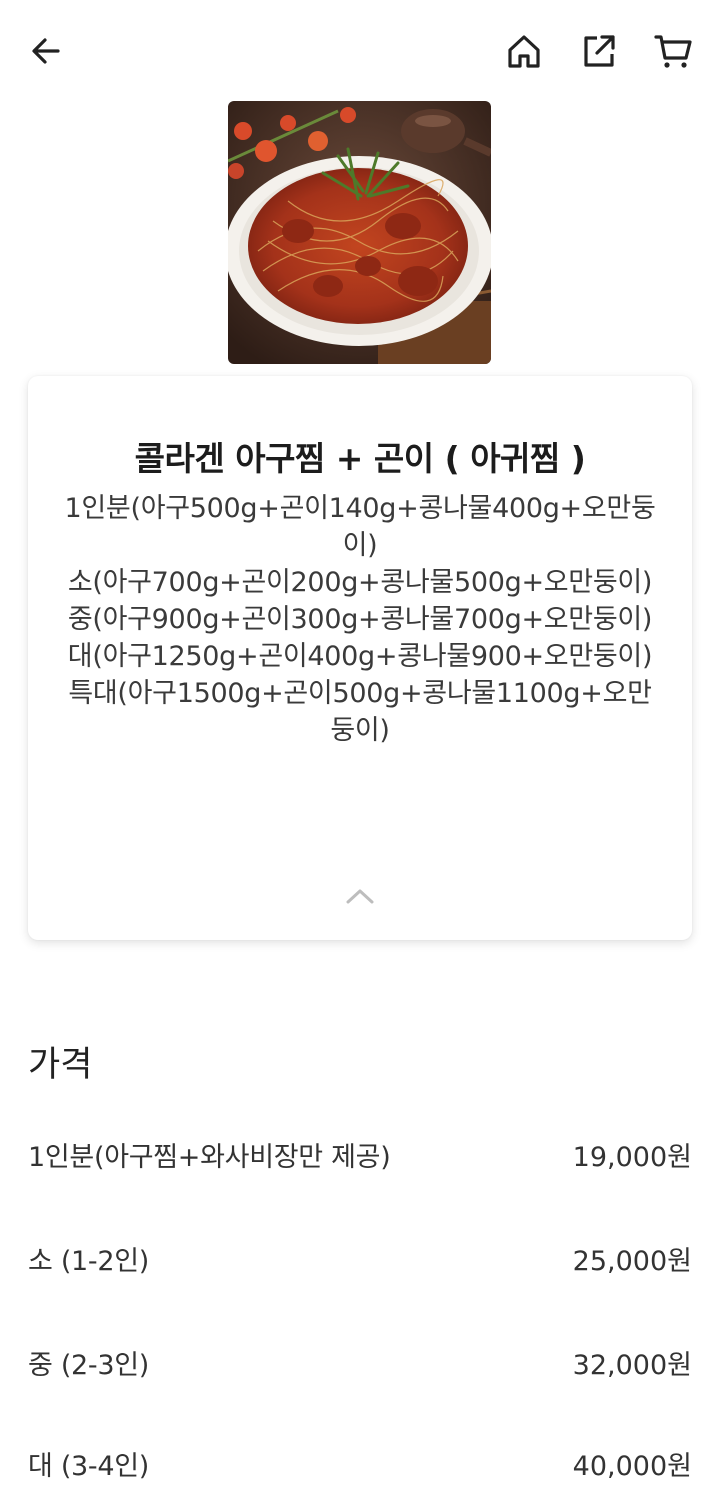 The width and height of the screenshot is (720, 1488). Describe the element at coordinates (360, 458) in the screenshot. I see `product-title: 콜라겐 아구찜 + 곤이 ( 아귀찜 )` at that location.